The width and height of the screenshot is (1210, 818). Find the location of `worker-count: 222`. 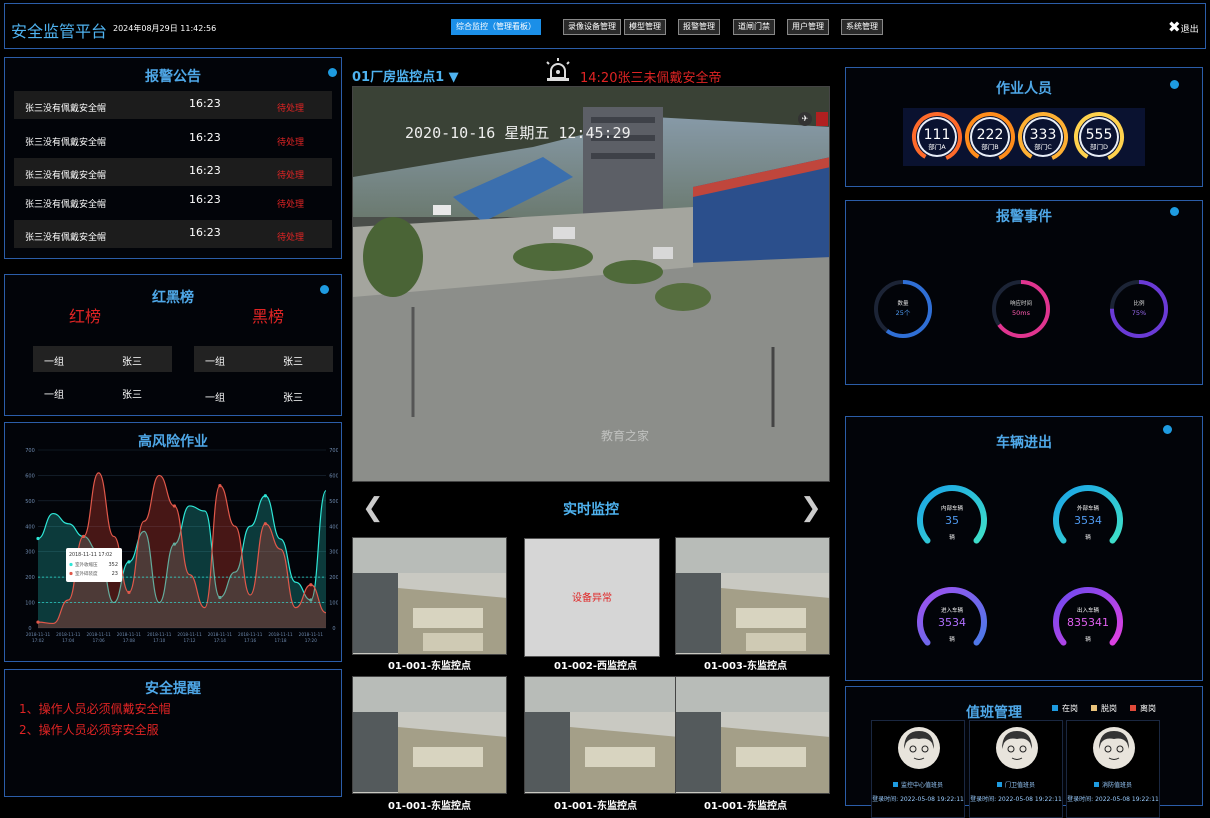

worker-count: 222 is located at coordinates (990, 135).